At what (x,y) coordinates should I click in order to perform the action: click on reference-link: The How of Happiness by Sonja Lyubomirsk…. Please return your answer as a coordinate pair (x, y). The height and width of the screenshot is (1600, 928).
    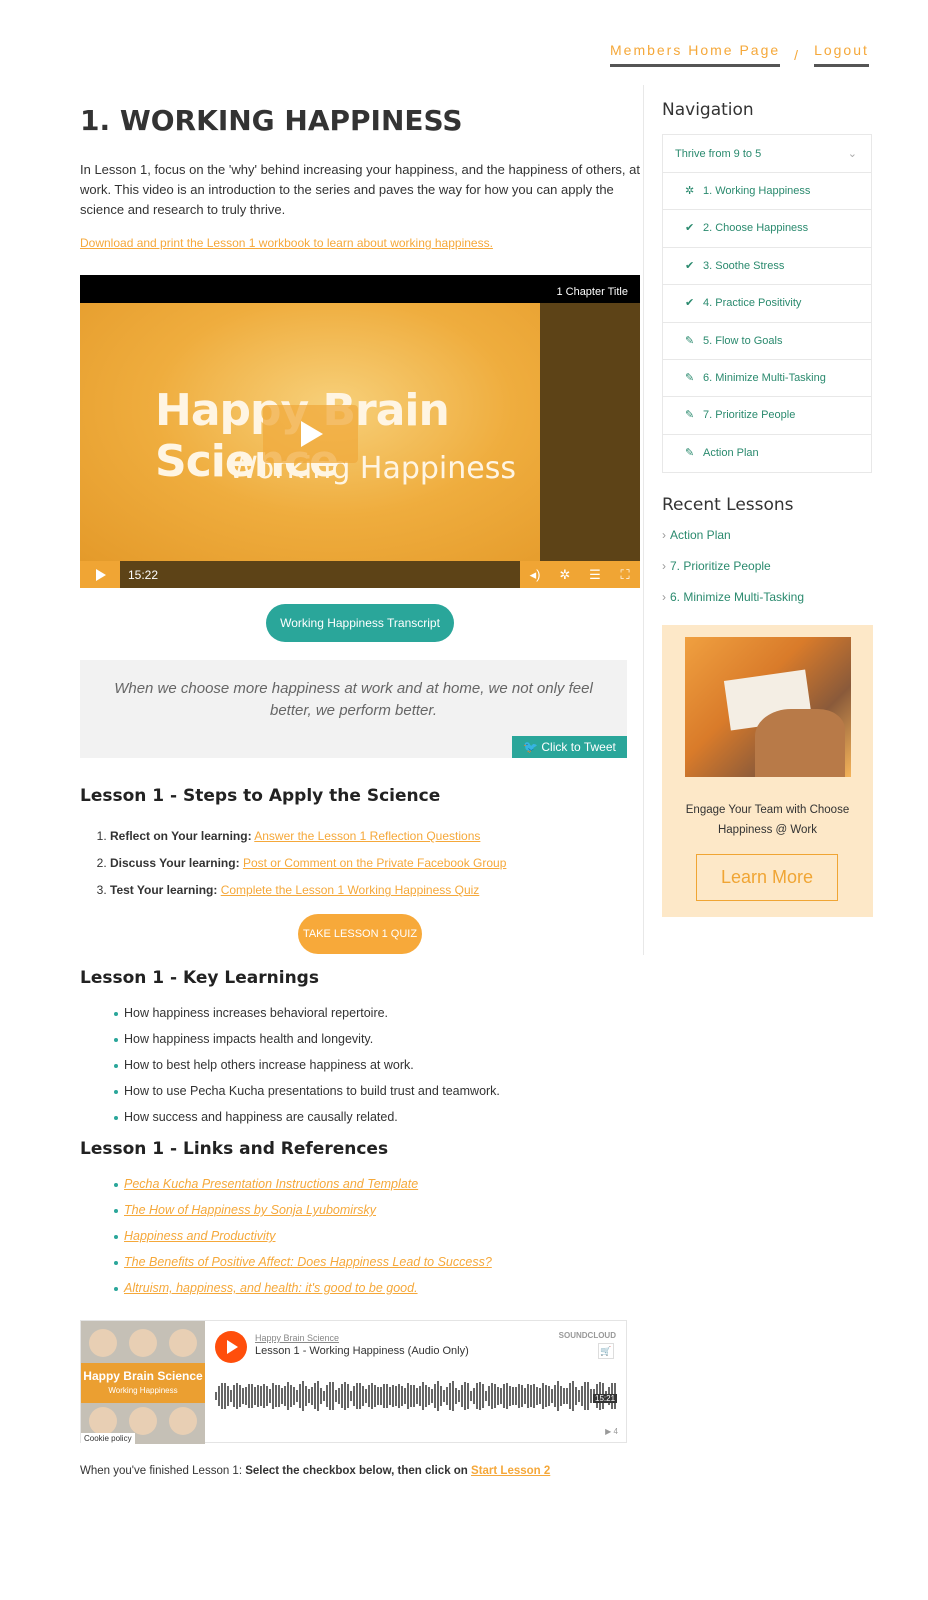
    Looking at the image, I should click on (250, 1210).